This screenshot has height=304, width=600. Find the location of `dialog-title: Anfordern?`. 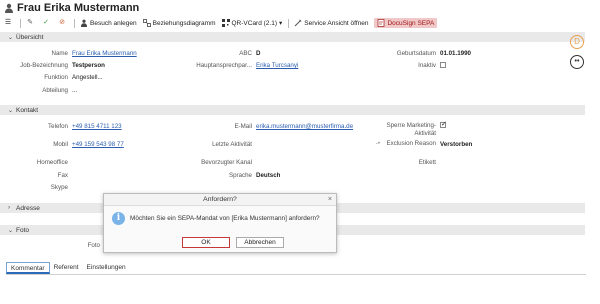

dialog-title: Anfordern? is located at coordinates (220, 199).